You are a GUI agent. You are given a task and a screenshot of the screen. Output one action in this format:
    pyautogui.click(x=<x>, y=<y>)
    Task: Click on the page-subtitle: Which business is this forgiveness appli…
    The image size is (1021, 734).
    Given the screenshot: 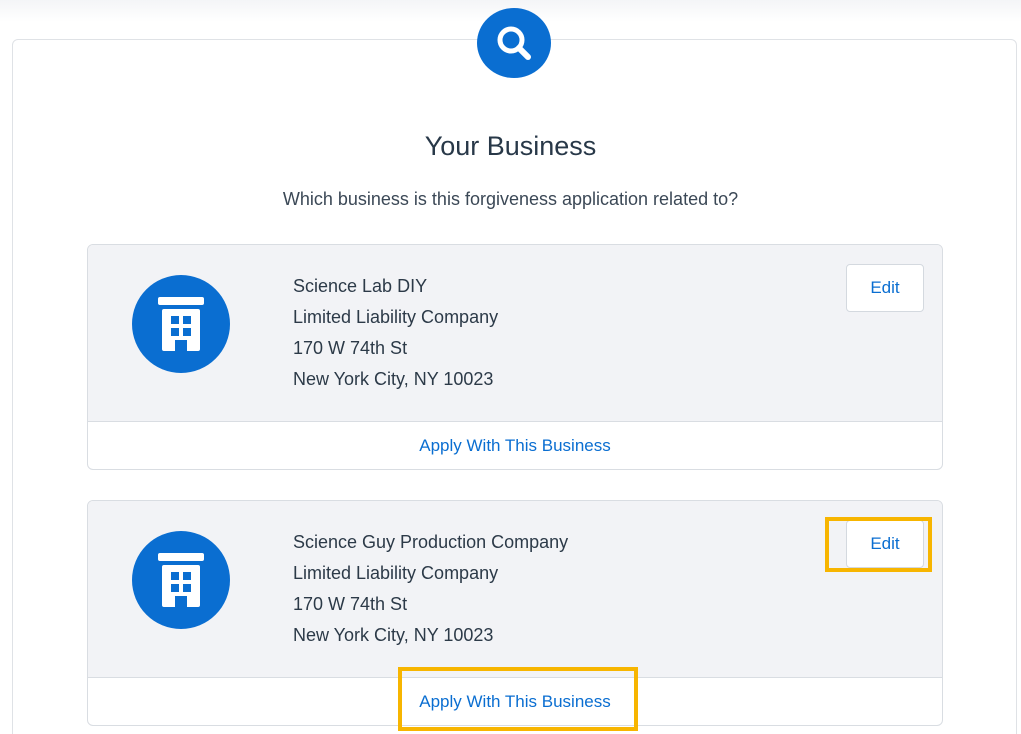 What is the action you would take?
    pyautogui.click(x=510, y=199)
    